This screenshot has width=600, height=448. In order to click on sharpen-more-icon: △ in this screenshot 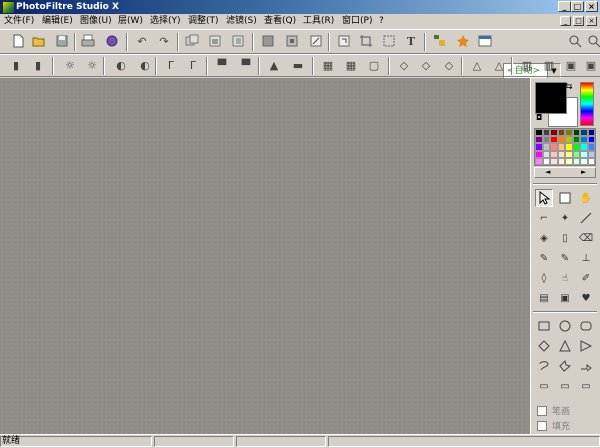, I will do `click(477, 65)`.